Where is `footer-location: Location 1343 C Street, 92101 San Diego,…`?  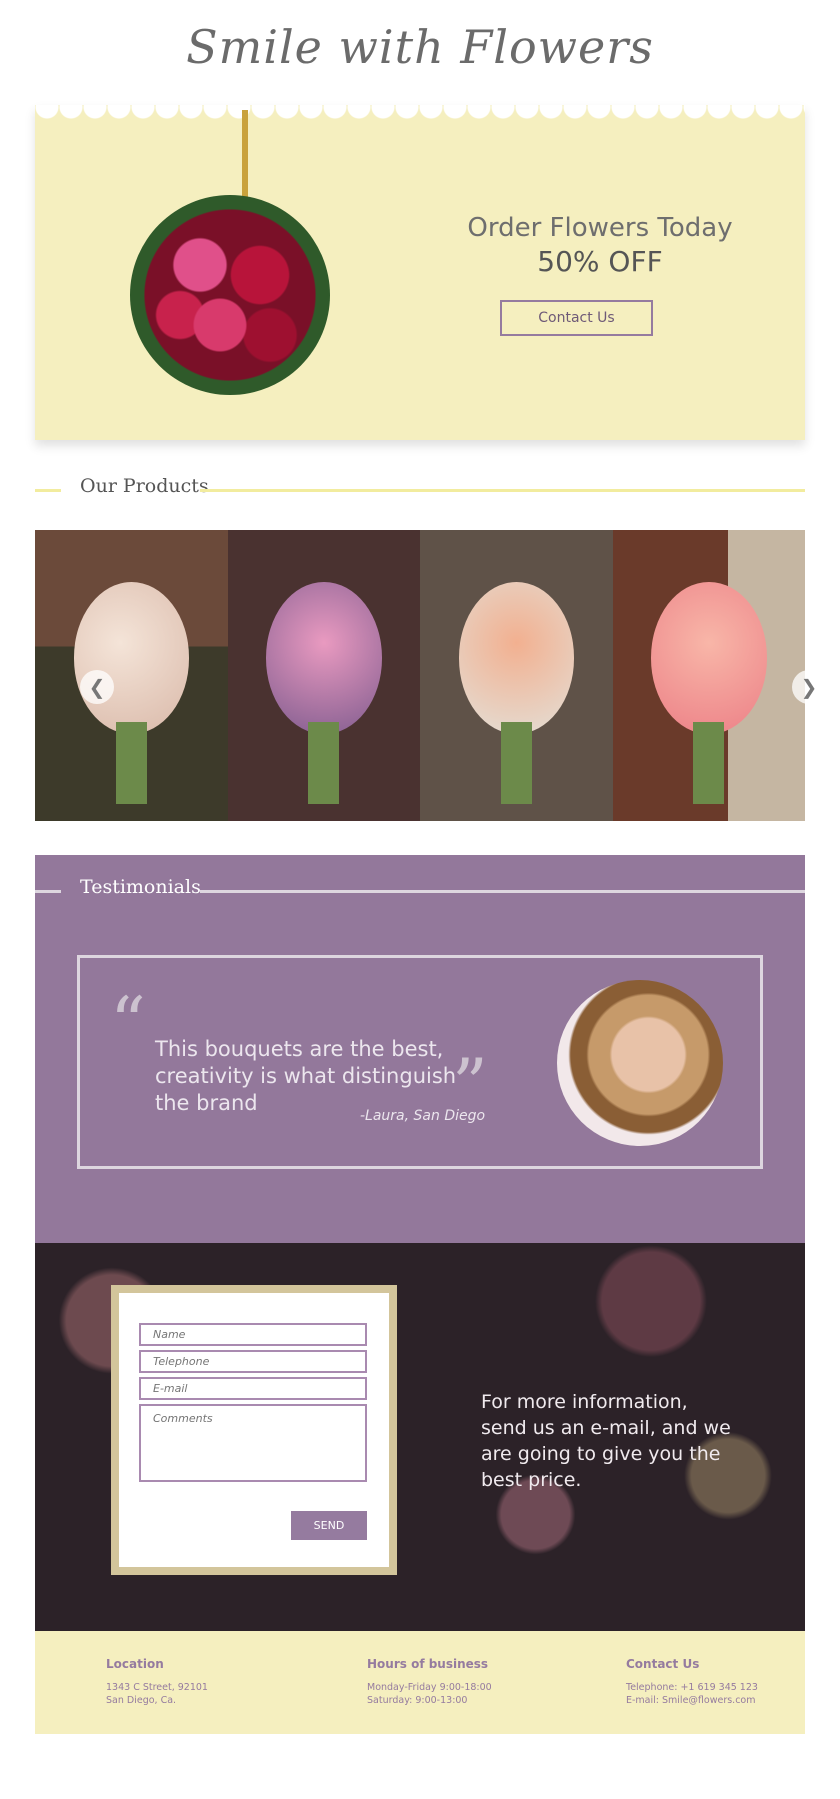
footer-location: Location 1343 C Street, 92101 San Diego,… is located at coordinates (221, 1682).